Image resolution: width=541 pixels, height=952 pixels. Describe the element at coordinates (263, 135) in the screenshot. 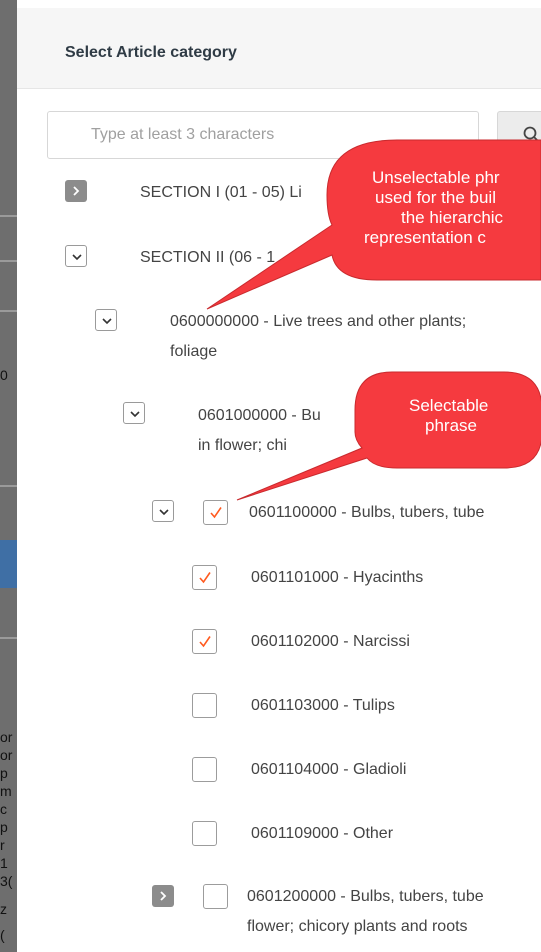

I see `search-input` at that location.